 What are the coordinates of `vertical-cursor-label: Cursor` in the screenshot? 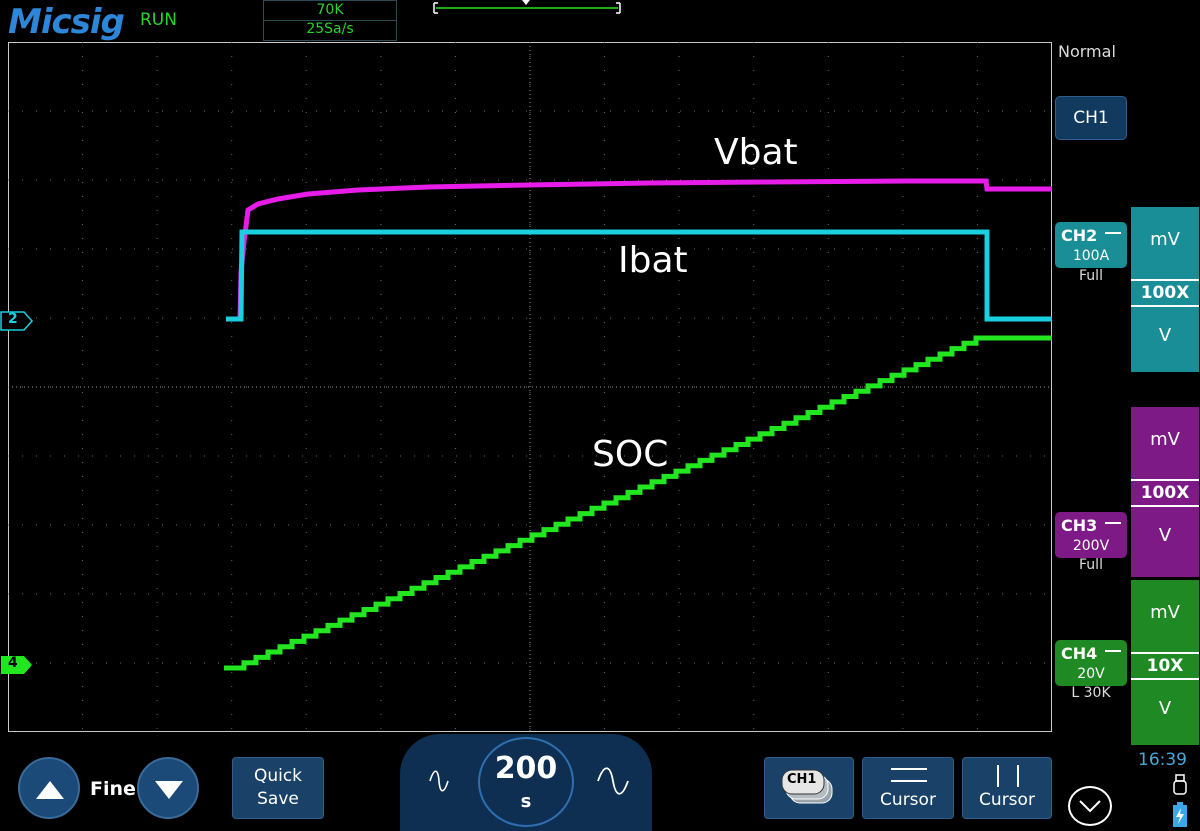 It's located at (1007, 800).